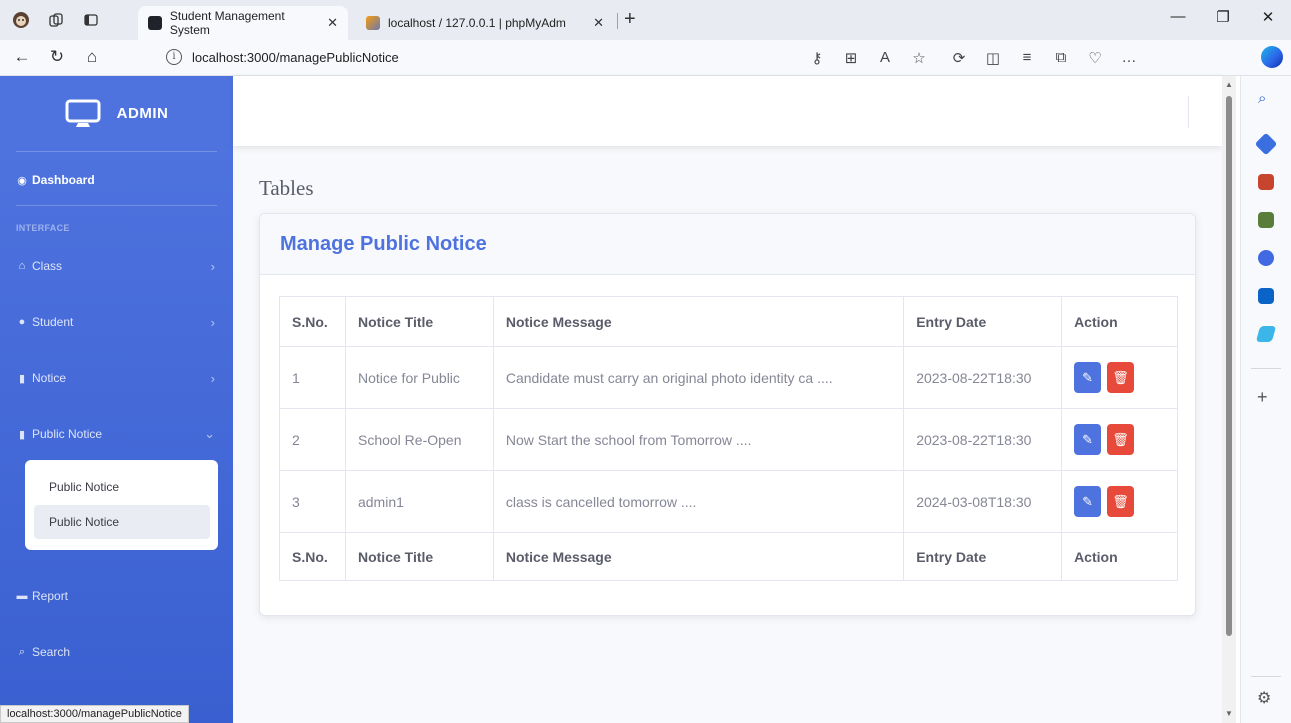 Image resolution: width=1291 pixels, height=723 pixels. I want to click on favorite-star-icon: ☆, so click(919, 58).